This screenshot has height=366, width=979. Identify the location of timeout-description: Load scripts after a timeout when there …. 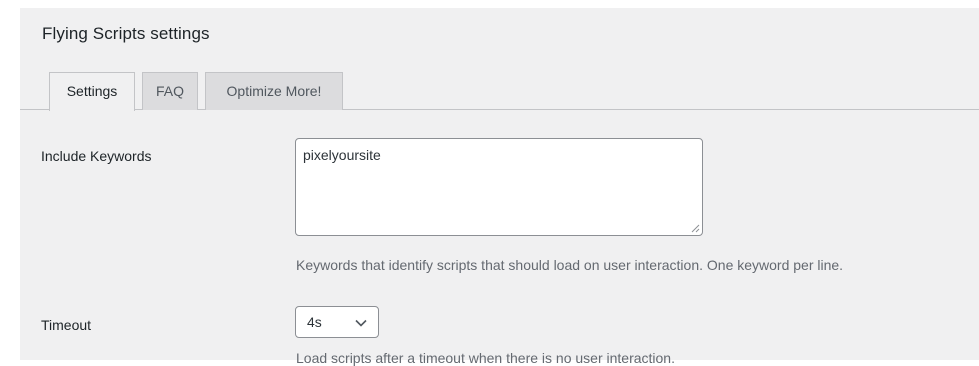
(485, 358).